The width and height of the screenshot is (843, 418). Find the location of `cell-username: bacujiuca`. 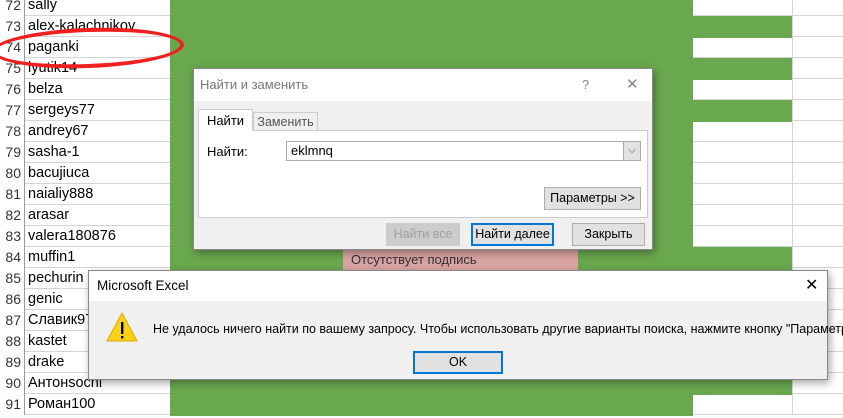

cell-username: bacujiuca is located at coordinates (98, 173).